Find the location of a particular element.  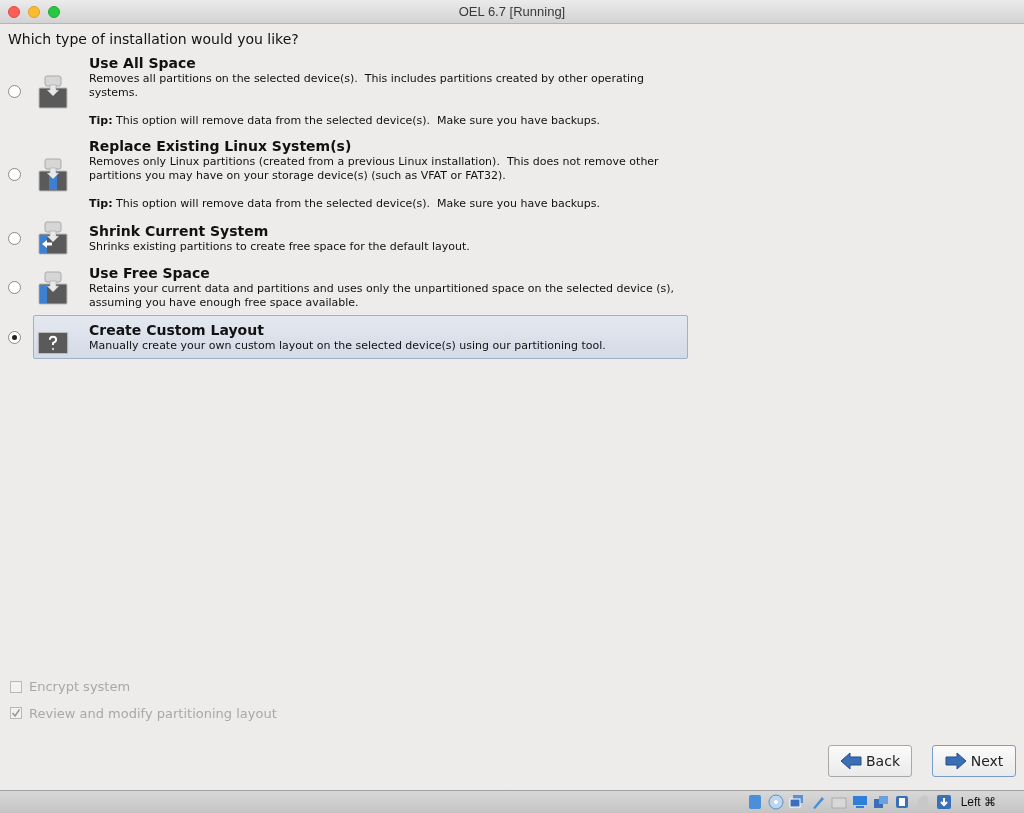

option-description: Shrinks existing partitions to create free space for the default layout. is located at coordinates (279, 246).